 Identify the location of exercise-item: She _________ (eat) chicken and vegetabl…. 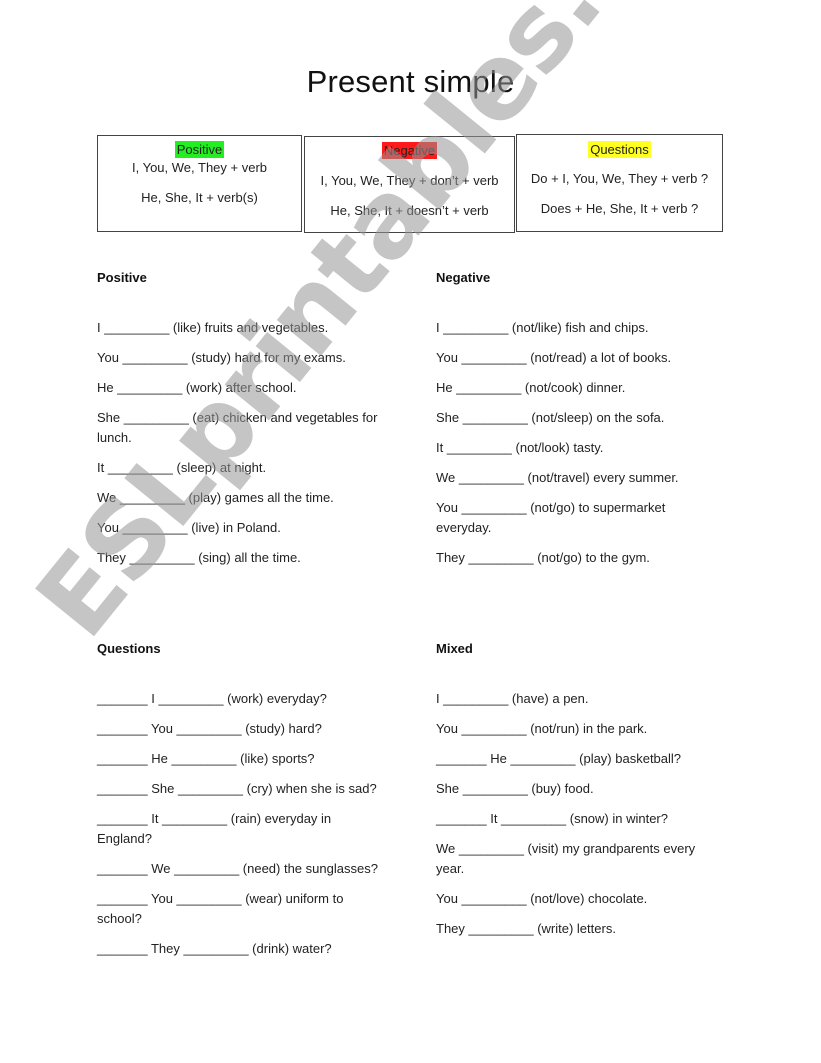
(237, 427).